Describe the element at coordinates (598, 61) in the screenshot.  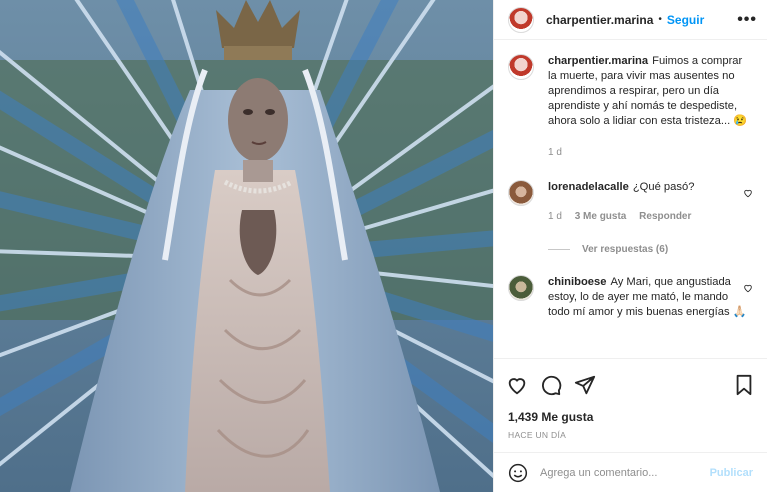
I see `caption-username: charpentier.marina` at that location.